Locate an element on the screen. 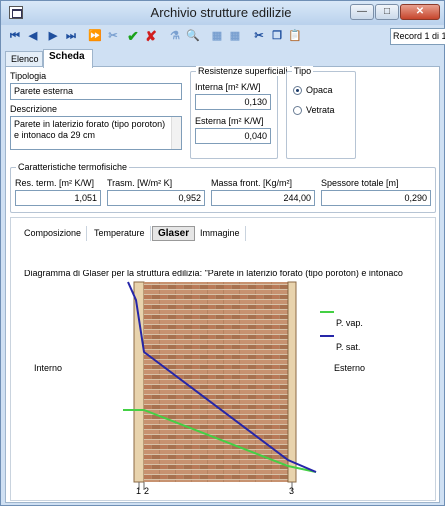  spessore-field: 0,290 is located at coordinates (376, 198).